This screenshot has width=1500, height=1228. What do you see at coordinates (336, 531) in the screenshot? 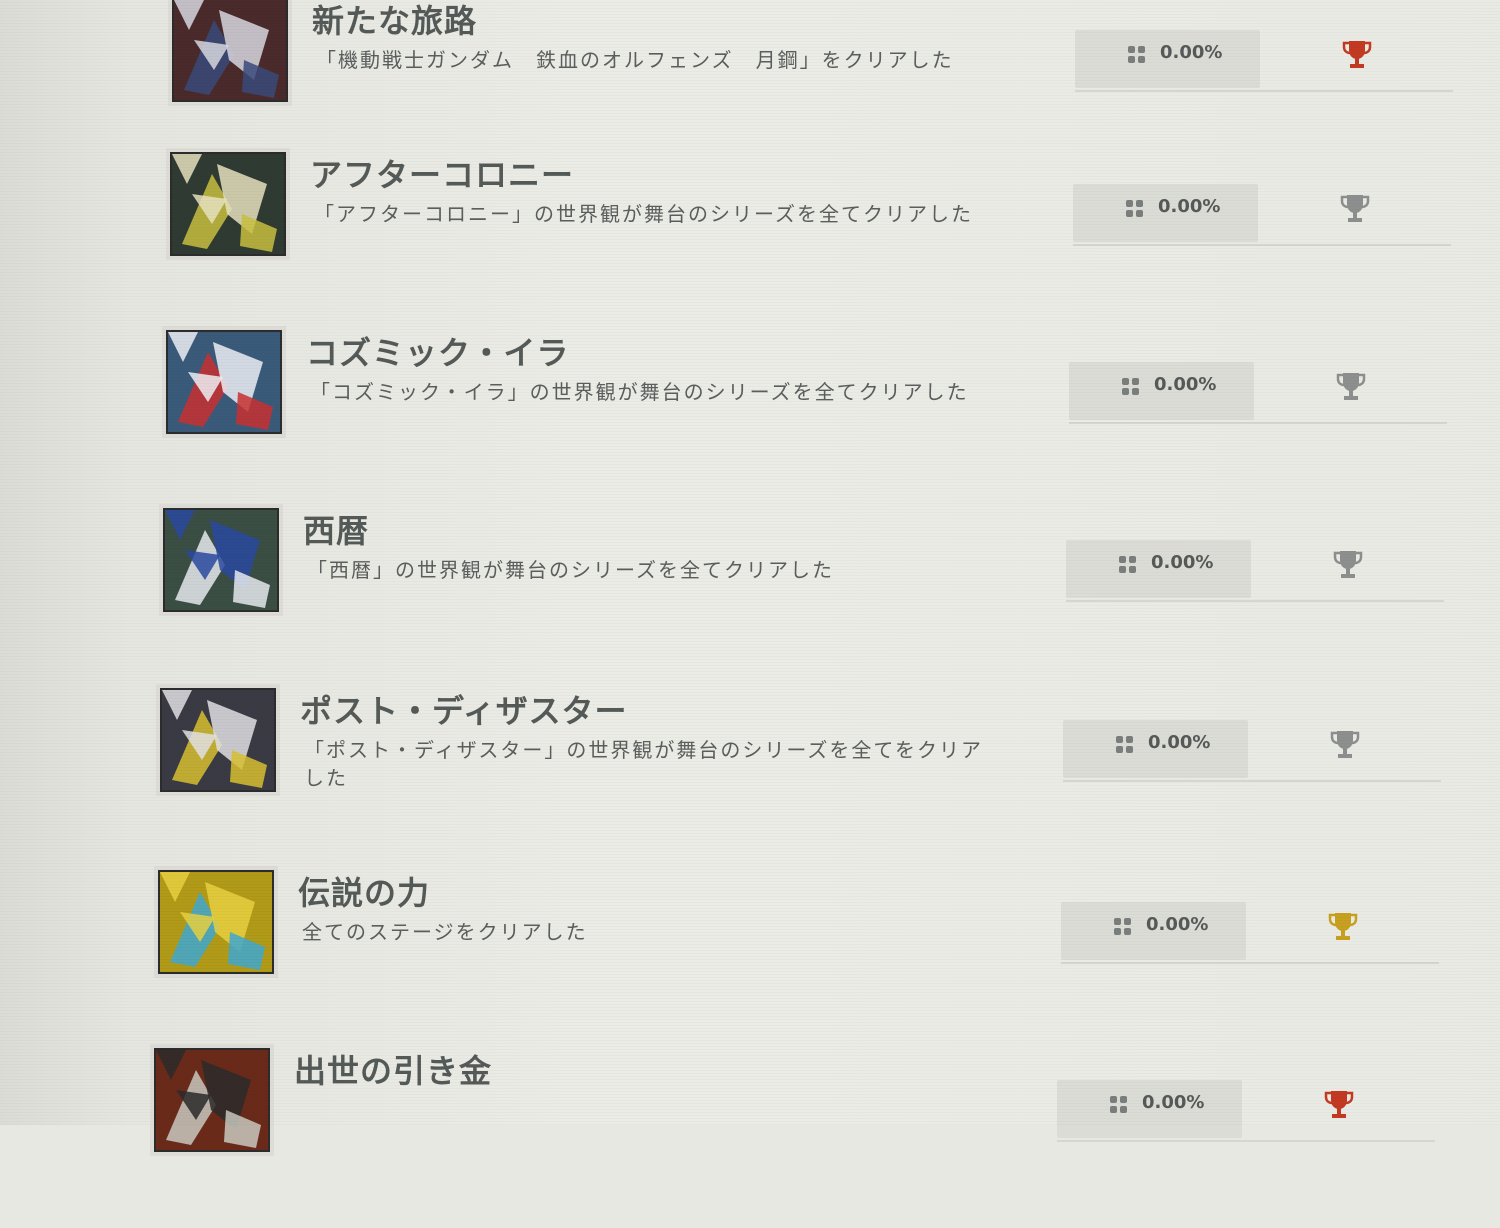
I see `achievement-title: 西暦` at bounding box center [336, 531].